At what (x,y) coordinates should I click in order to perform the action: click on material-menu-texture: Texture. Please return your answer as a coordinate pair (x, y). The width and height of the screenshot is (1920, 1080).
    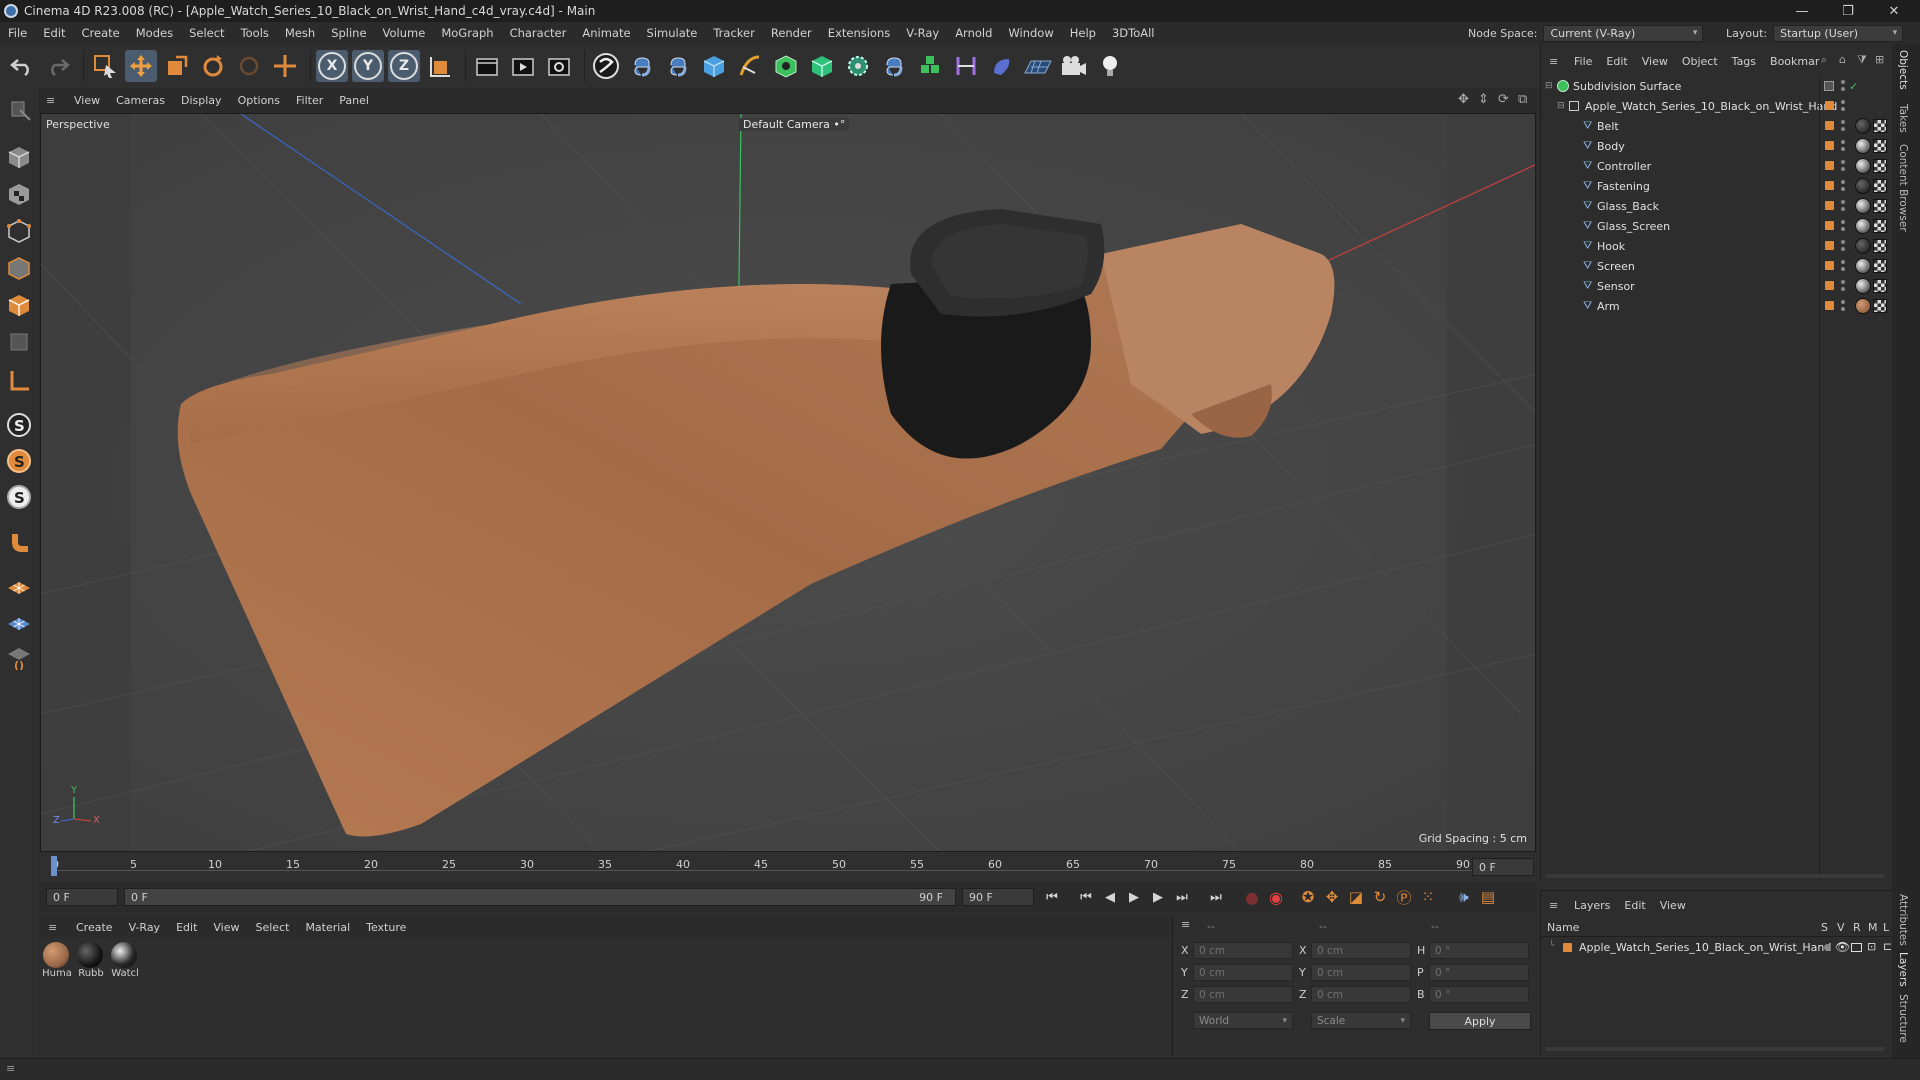
    Looking at the image, I should click on (386, 927).